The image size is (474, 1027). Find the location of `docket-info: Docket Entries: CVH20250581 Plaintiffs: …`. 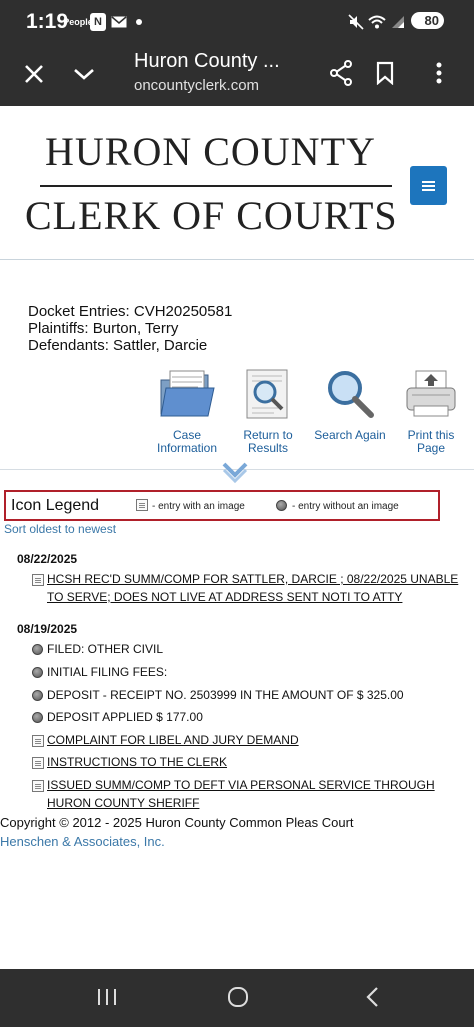

docket-info: Docket Entries: CVH20250581 Plaintiffs: … is located at coordinates (130, 328).